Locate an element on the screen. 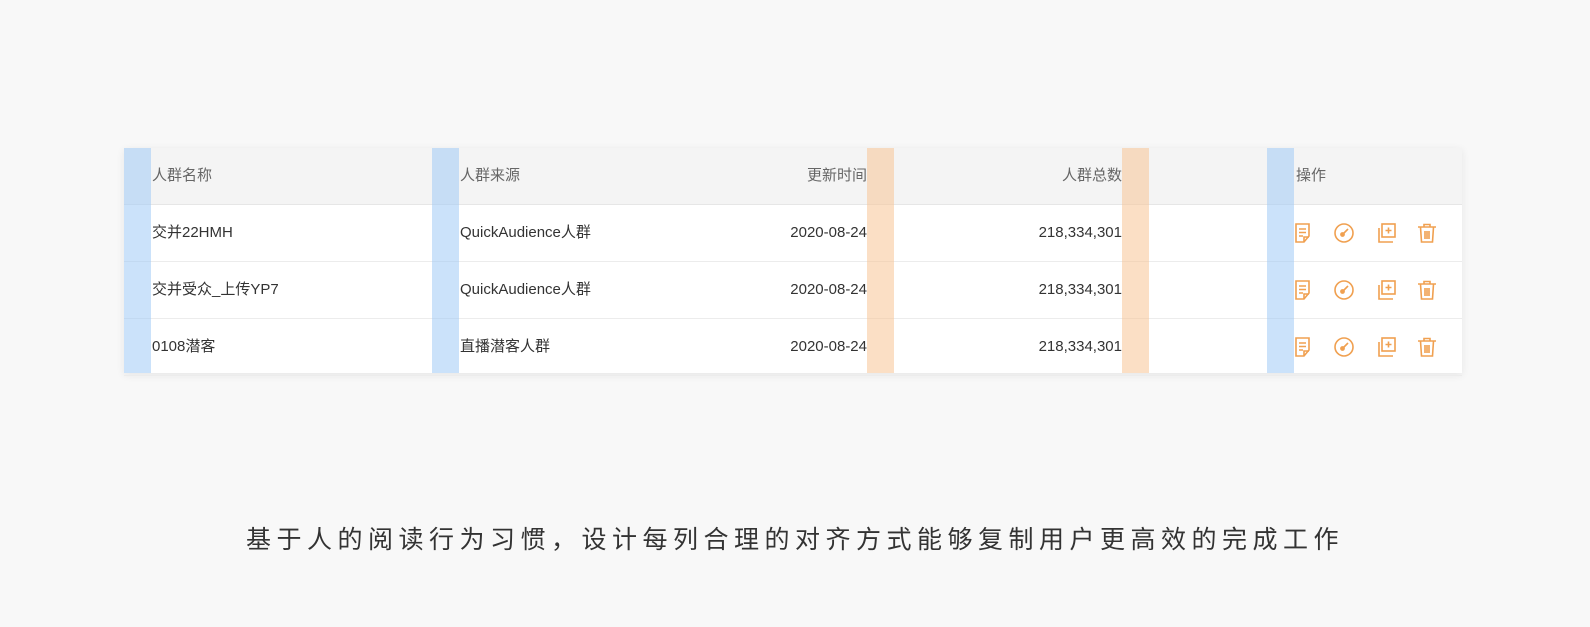 This screenshot has width=1590, height=627. header-name: 人群名称 is located at coordinates (182, 176).